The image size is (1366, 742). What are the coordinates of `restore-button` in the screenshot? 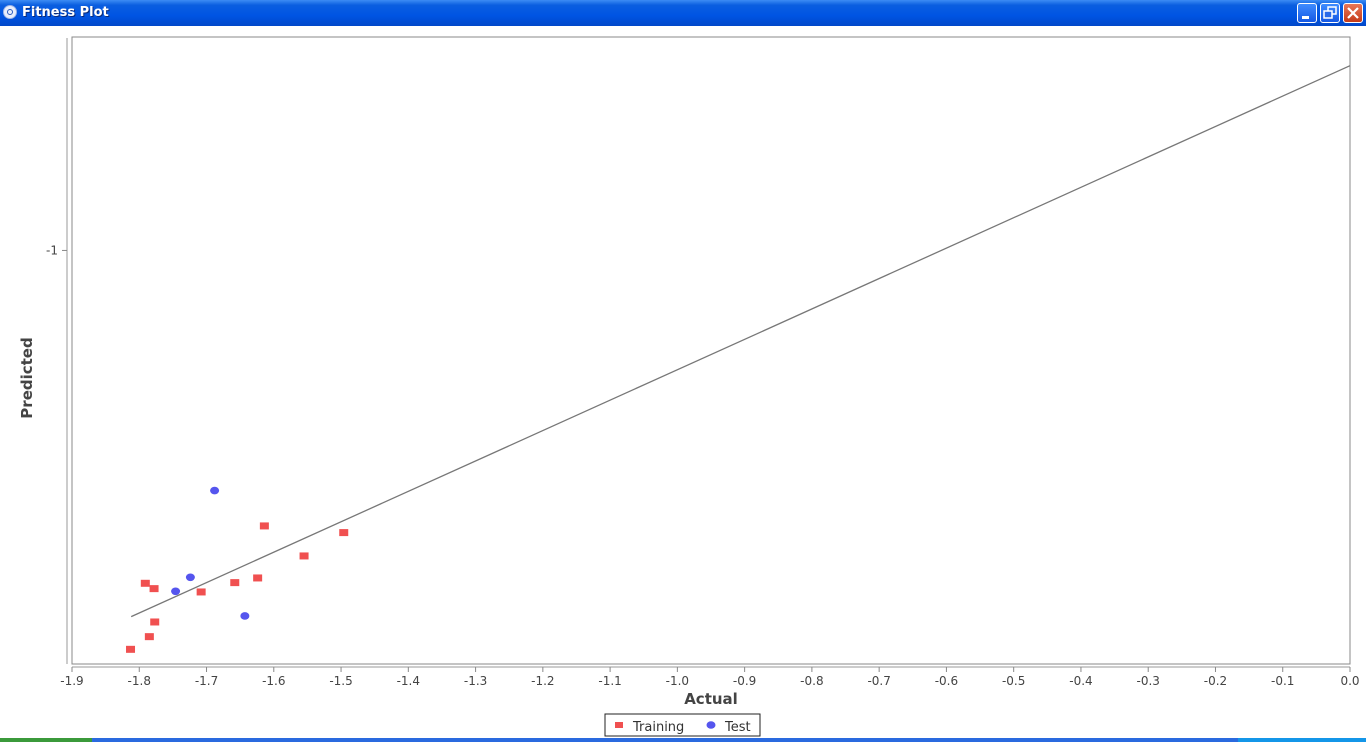 It's located at (1330, 13).